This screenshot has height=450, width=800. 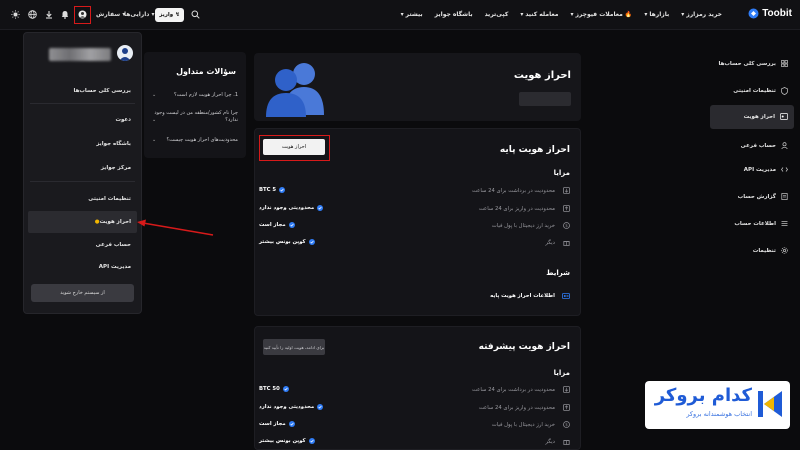 I want to click on user-icon, so click(x=784, y=145).